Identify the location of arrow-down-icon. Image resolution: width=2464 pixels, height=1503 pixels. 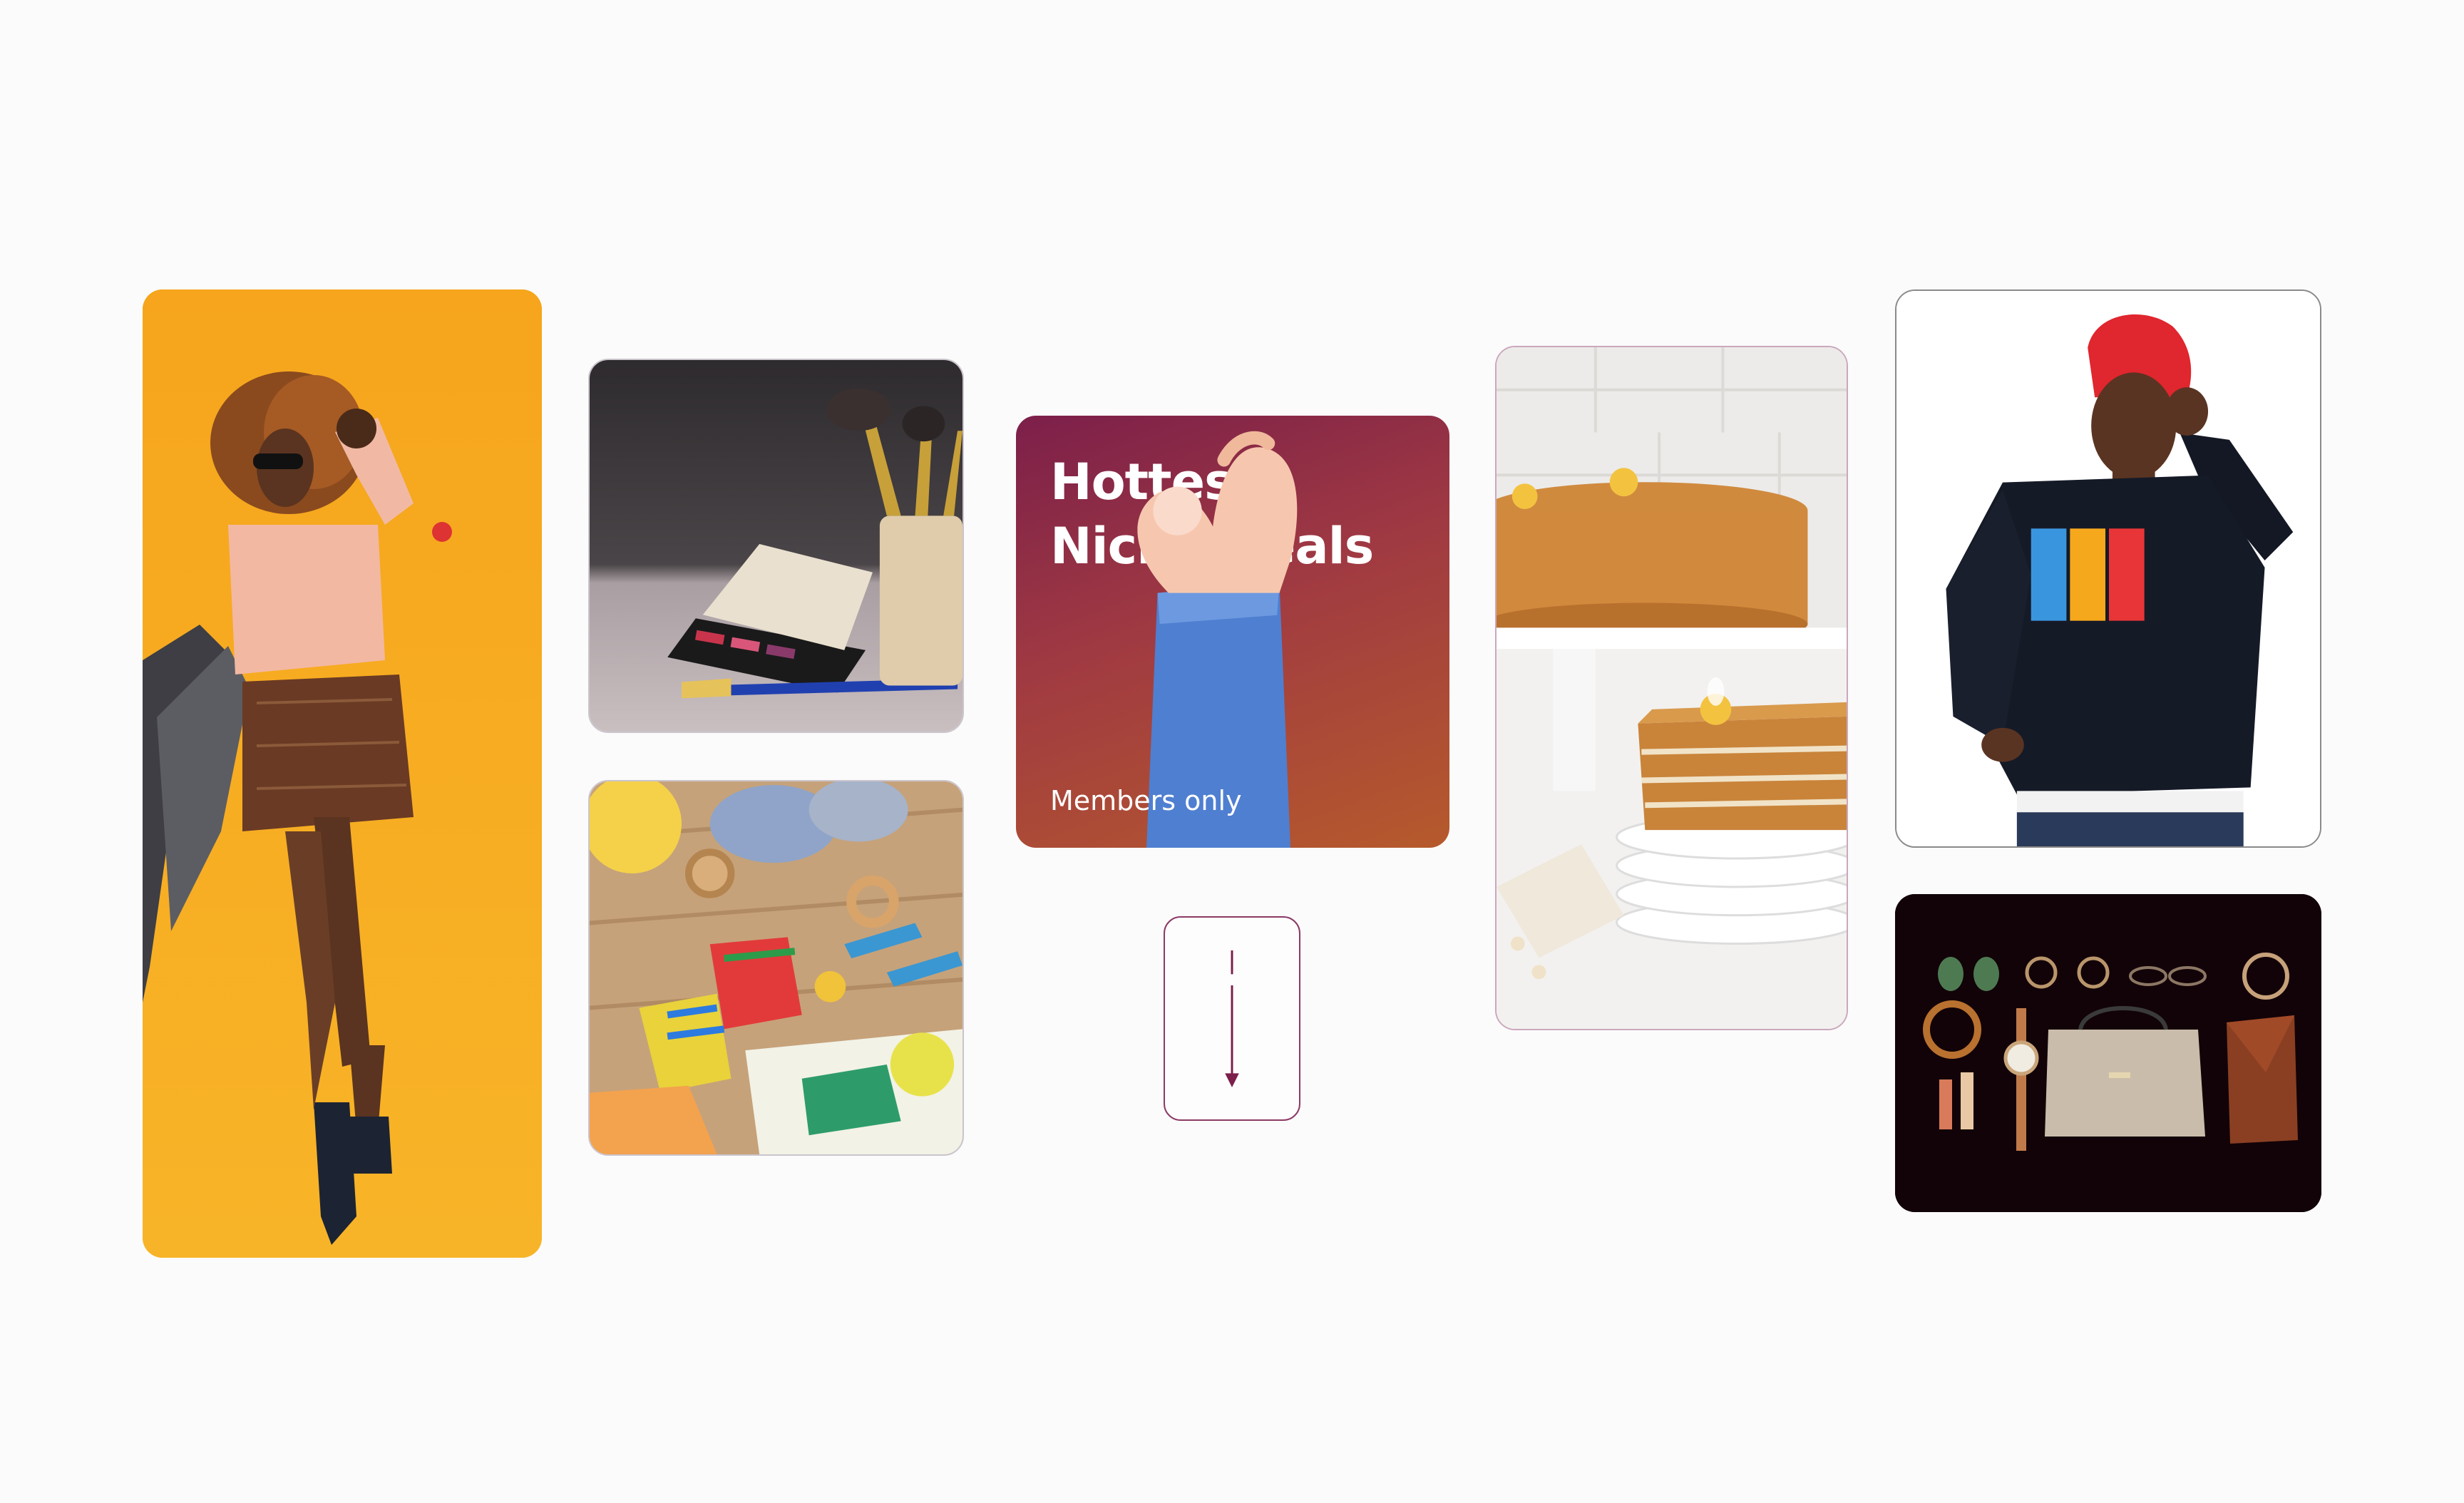
(1232, 1018).